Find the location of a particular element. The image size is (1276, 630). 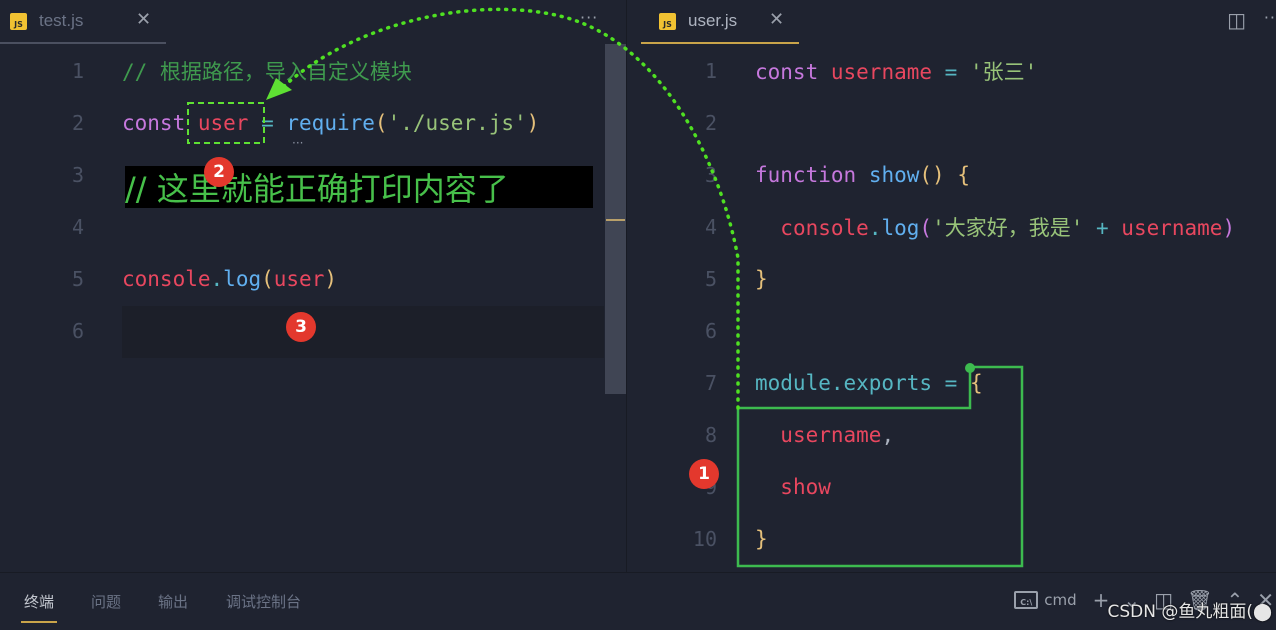

split-editor-icon: ◫ is located at coordinates (1236, 20).